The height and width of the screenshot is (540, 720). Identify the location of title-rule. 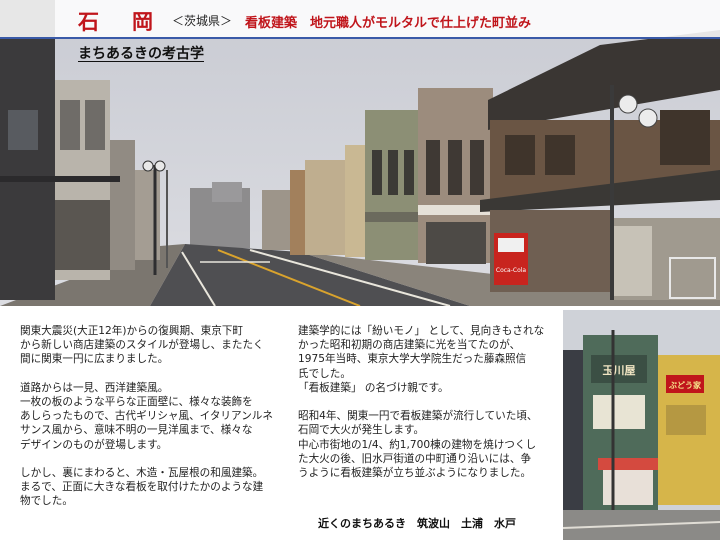
(360, 38).